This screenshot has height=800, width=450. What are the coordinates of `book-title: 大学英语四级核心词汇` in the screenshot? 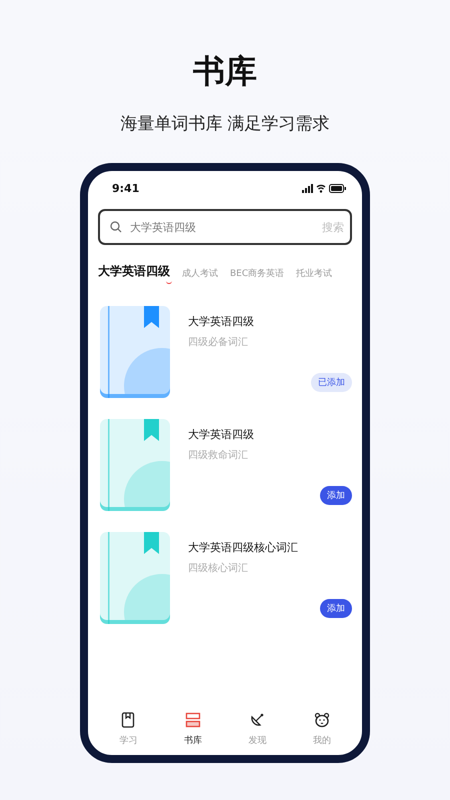 It's located at (243, 547).